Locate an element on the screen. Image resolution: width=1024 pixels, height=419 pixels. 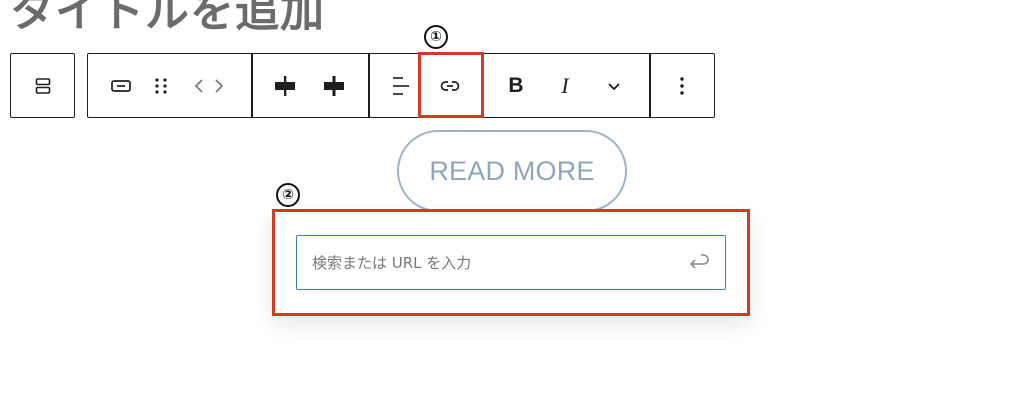
justify-space-between-icon is located at coordinates (334, 86).